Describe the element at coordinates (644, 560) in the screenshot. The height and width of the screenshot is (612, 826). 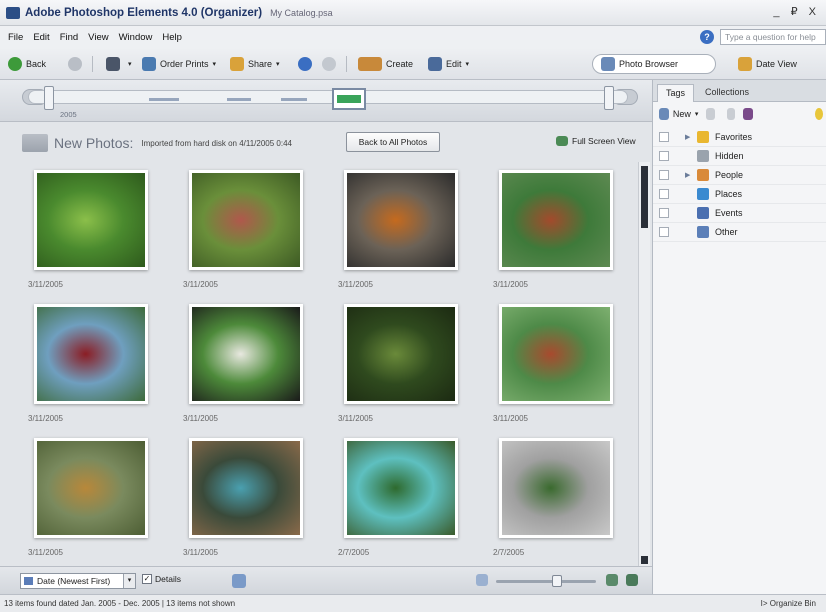
I see `scroll-down-button` at that location.